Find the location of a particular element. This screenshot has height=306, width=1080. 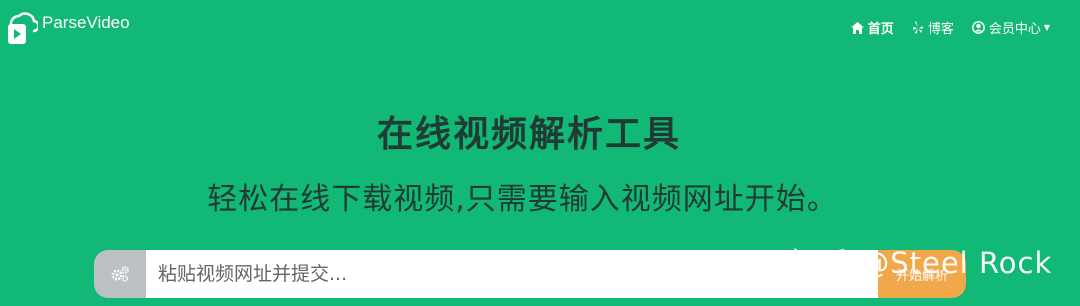

nav-member-label: 会员中心 is located at coordinates (1014, 29).